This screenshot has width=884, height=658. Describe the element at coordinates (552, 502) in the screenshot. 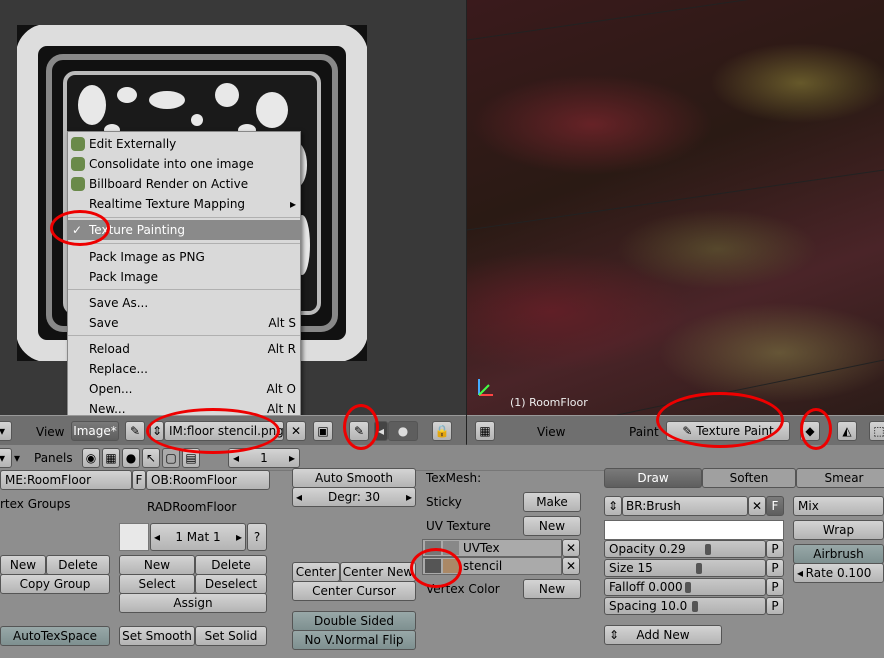

I see `sticky-make-button: Make` at that location.